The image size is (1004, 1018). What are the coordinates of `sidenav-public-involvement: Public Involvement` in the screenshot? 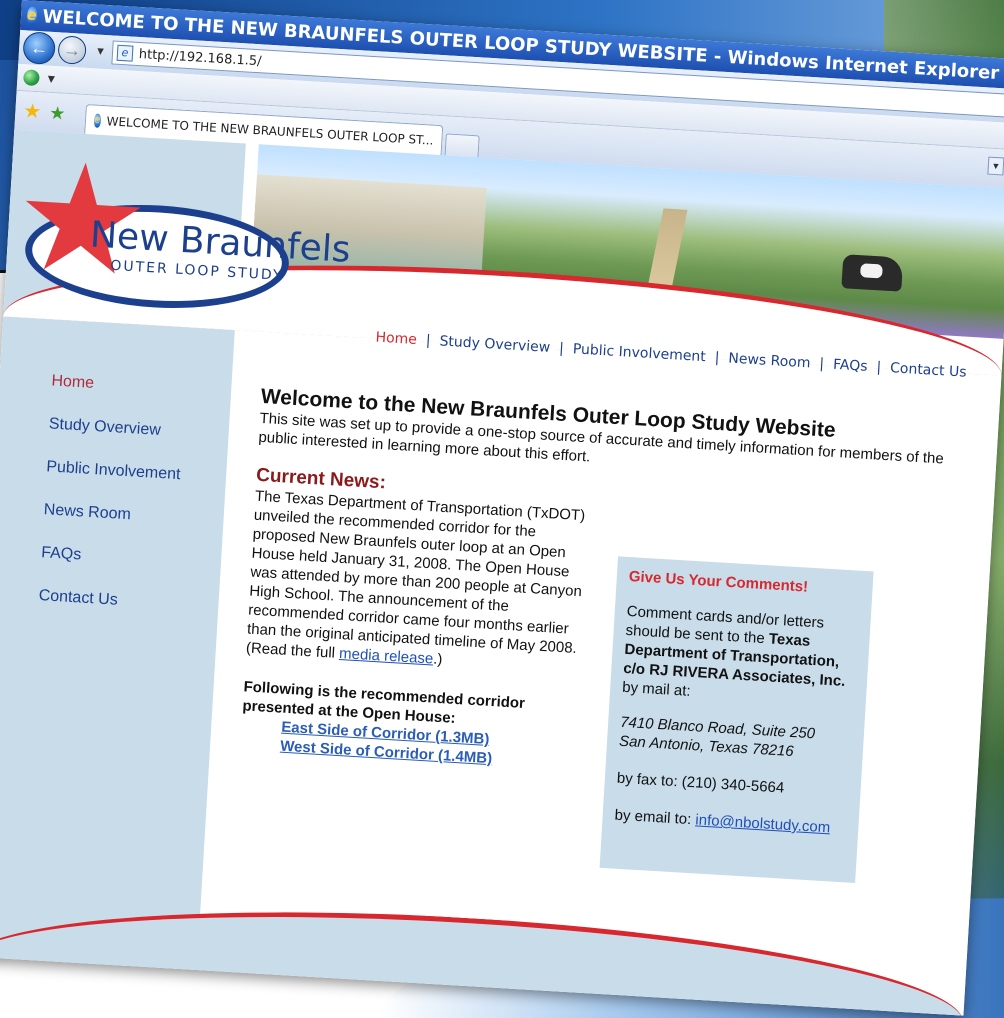 It's located at (113, 471).